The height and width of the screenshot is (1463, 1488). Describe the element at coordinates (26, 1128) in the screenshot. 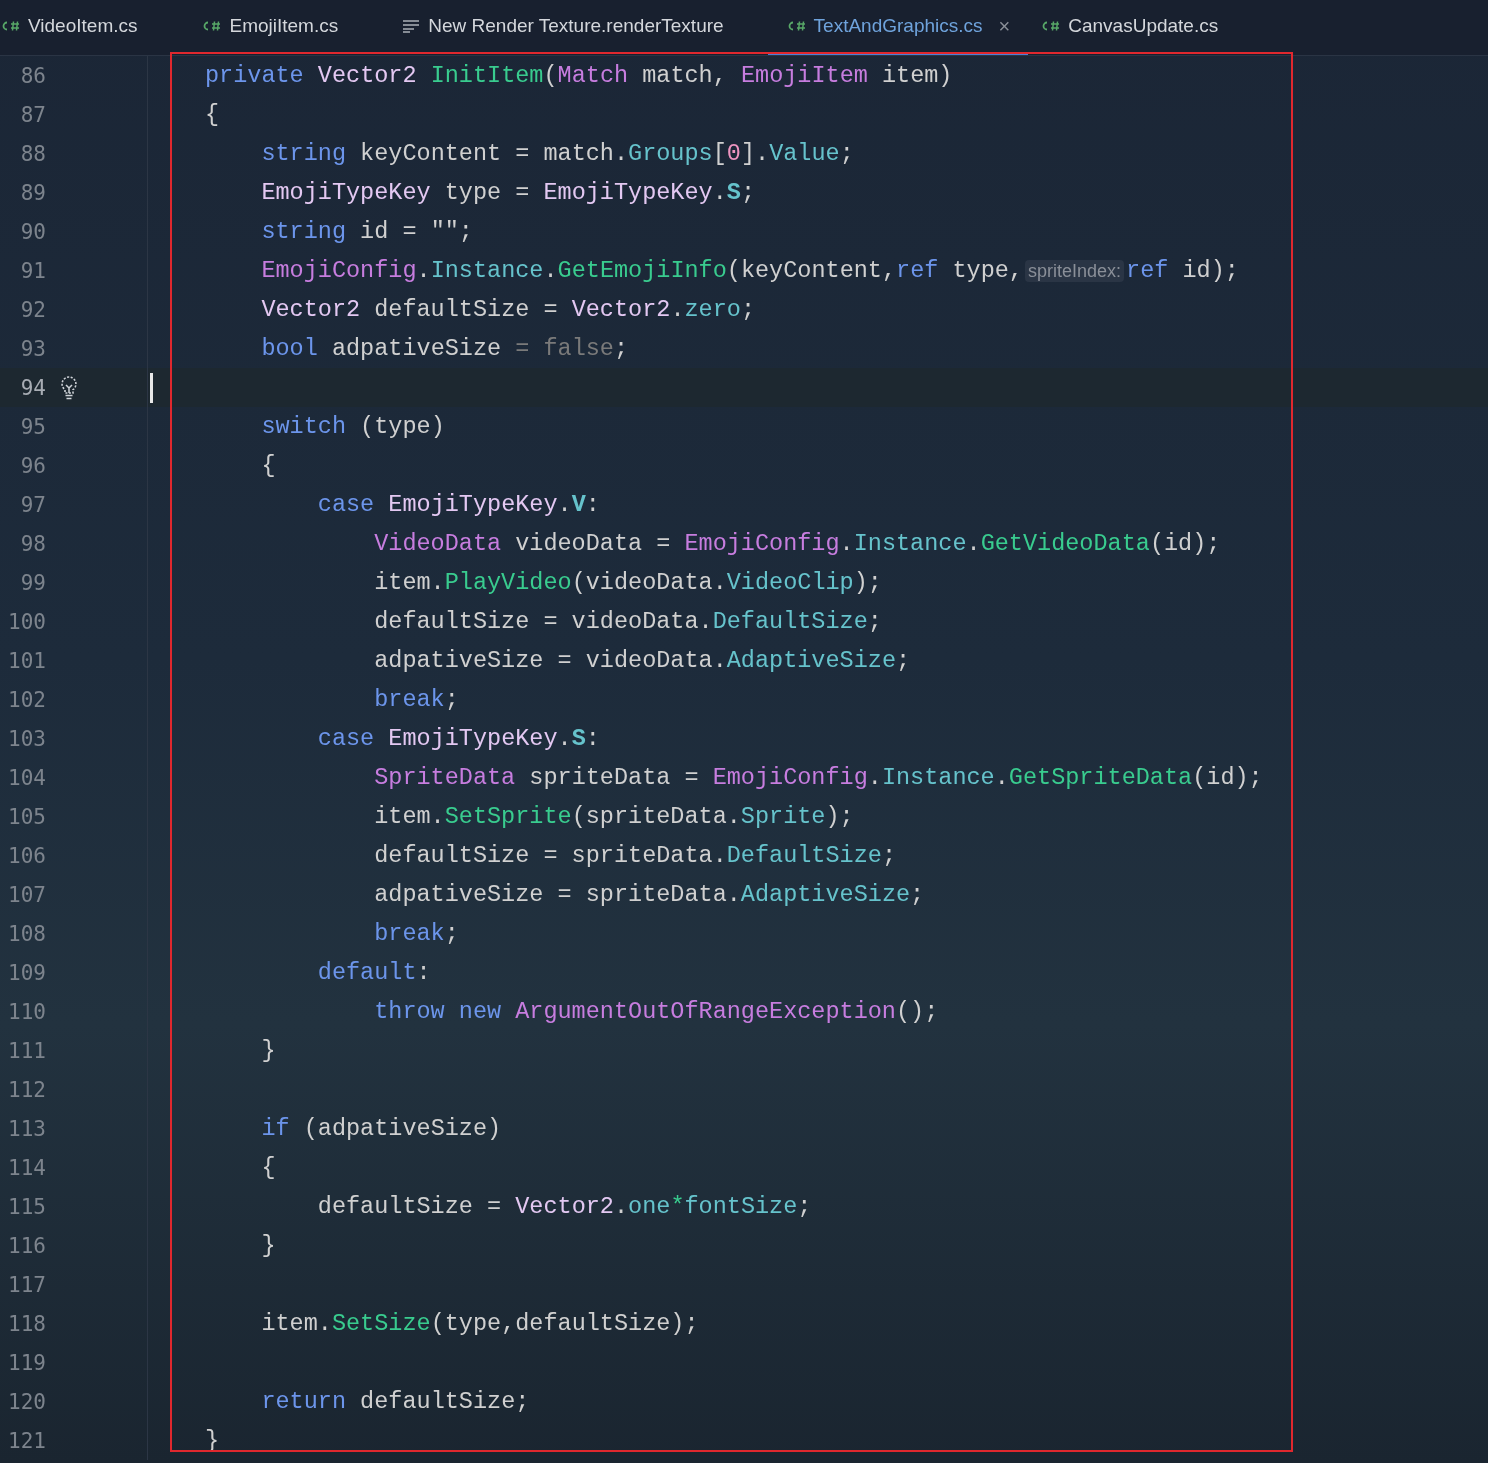

I see `line-number: 113` at that location.